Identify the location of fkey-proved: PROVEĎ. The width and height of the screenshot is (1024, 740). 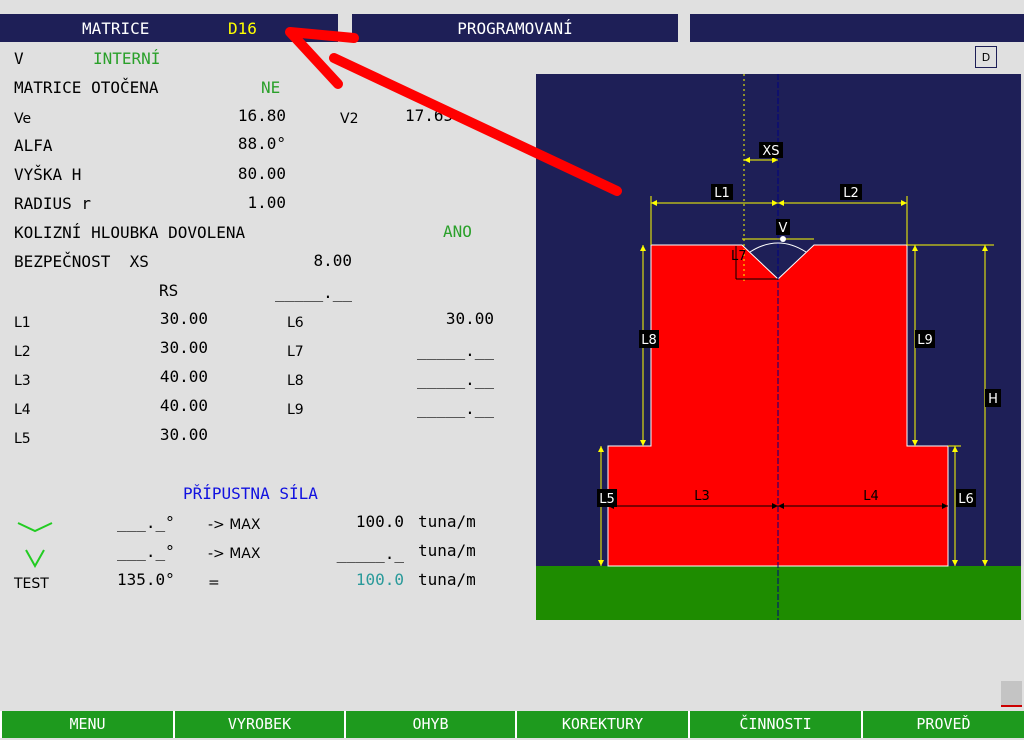
(942, 724).